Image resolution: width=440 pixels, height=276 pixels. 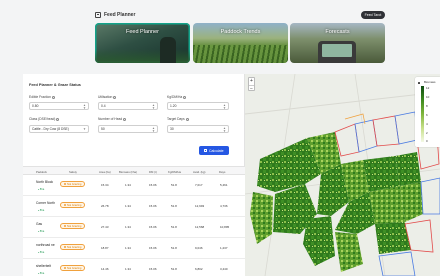 What do you see at coordinates (128, 106) in the screenshot?
I see `utilisation-field: 0.4 ▲ ▼` at bounding box center [128, 106].